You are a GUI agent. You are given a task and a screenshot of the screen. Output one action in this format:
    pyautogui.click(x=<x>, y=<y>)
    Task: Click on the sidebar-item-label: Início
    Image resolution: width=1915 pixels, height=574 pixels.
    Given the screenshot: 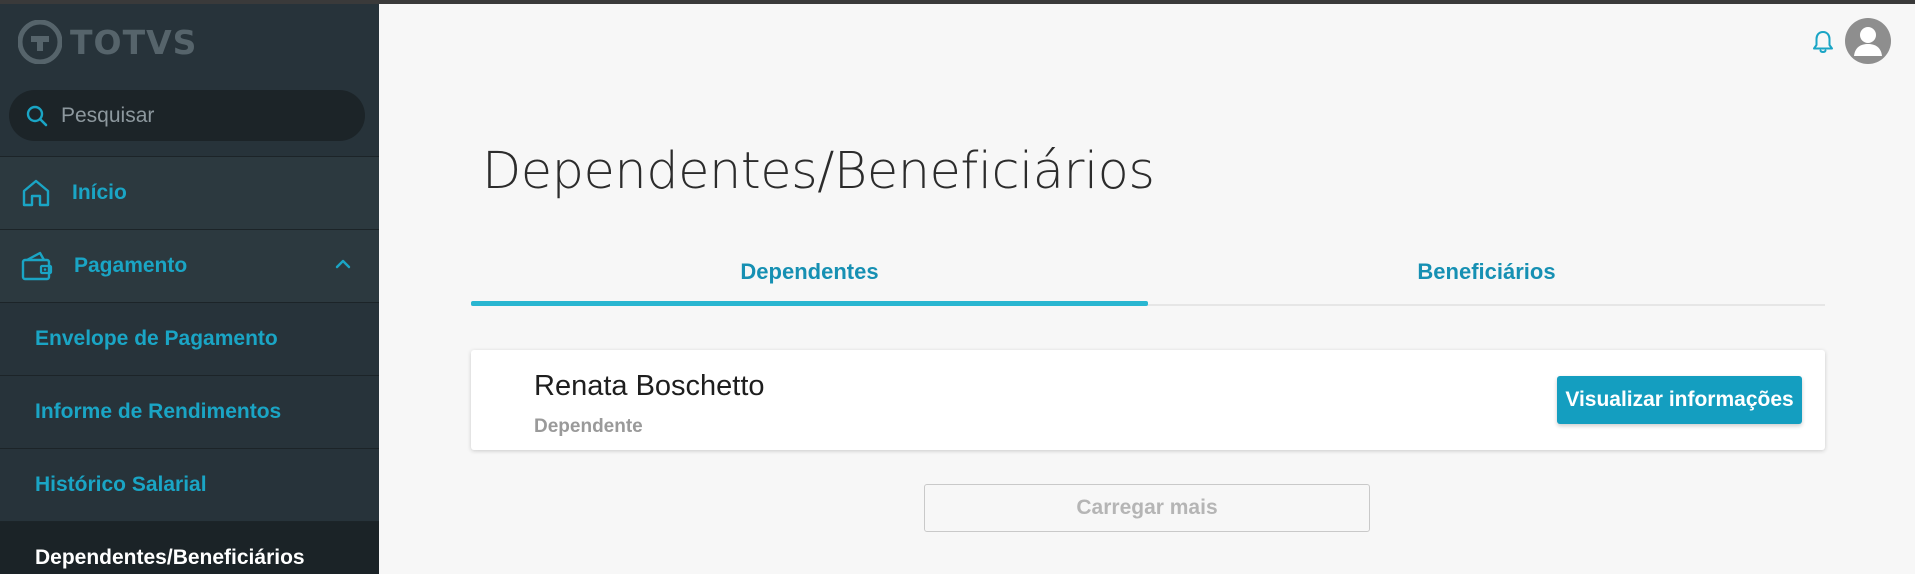 What is the action you would take?
    pyautogui.click(x=99, y=192)
    